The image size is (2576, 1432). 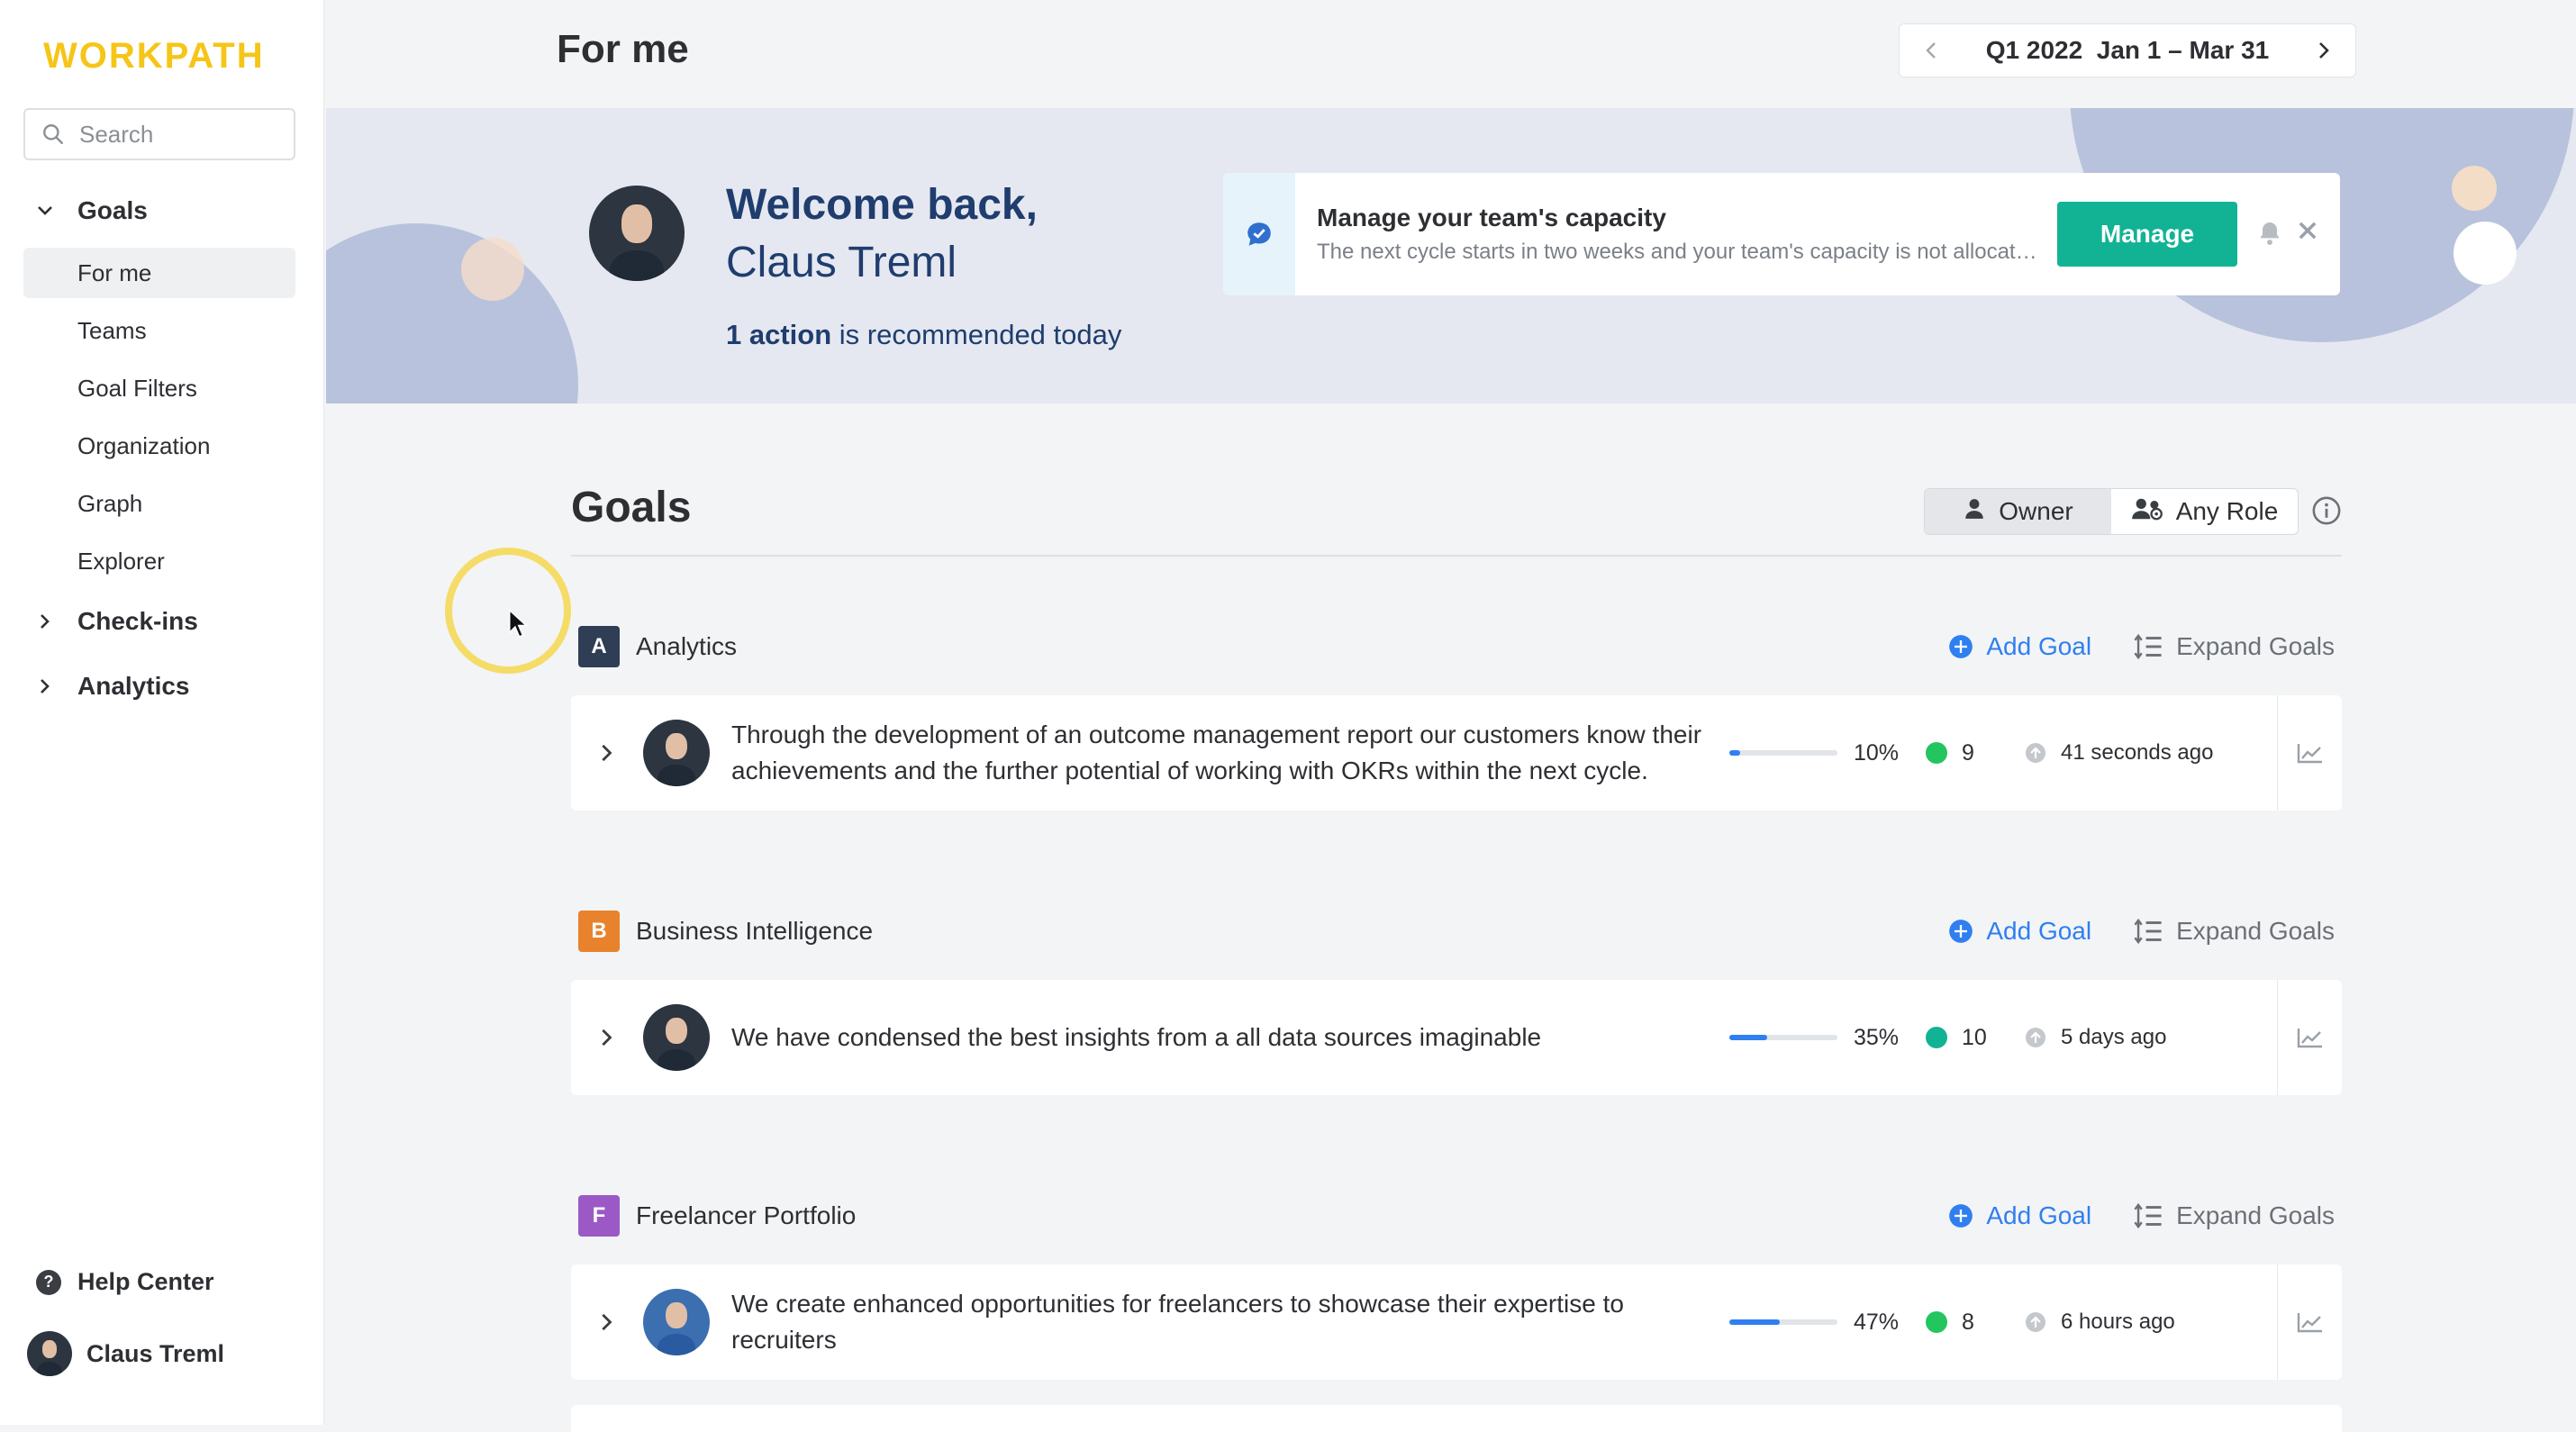 What do you see at coordinates (159, 331) in the screenshot?
I see `sidebar-item-teams: Teams` at bounding box center [159, 331].